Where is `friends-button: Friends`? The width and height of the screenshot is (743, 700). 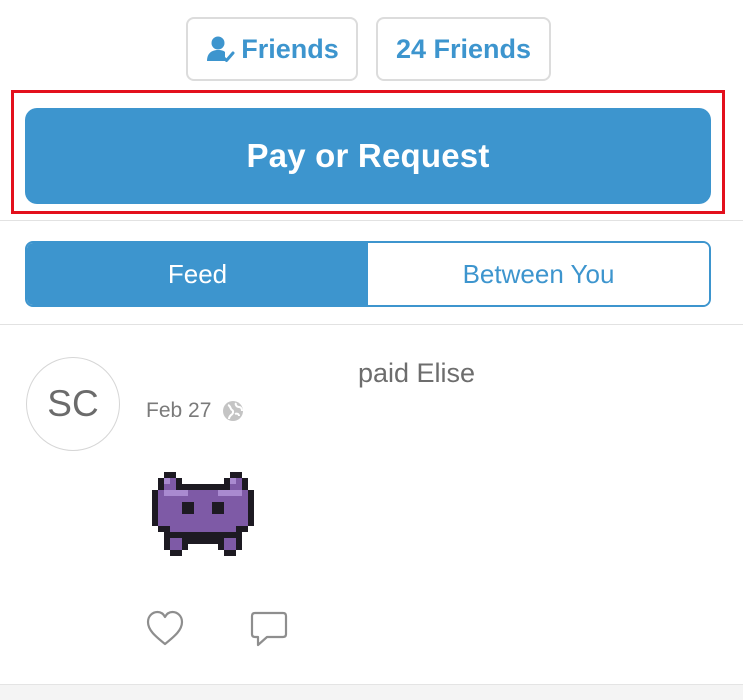
friends-button: Friends is located at coordinates (272, 49).